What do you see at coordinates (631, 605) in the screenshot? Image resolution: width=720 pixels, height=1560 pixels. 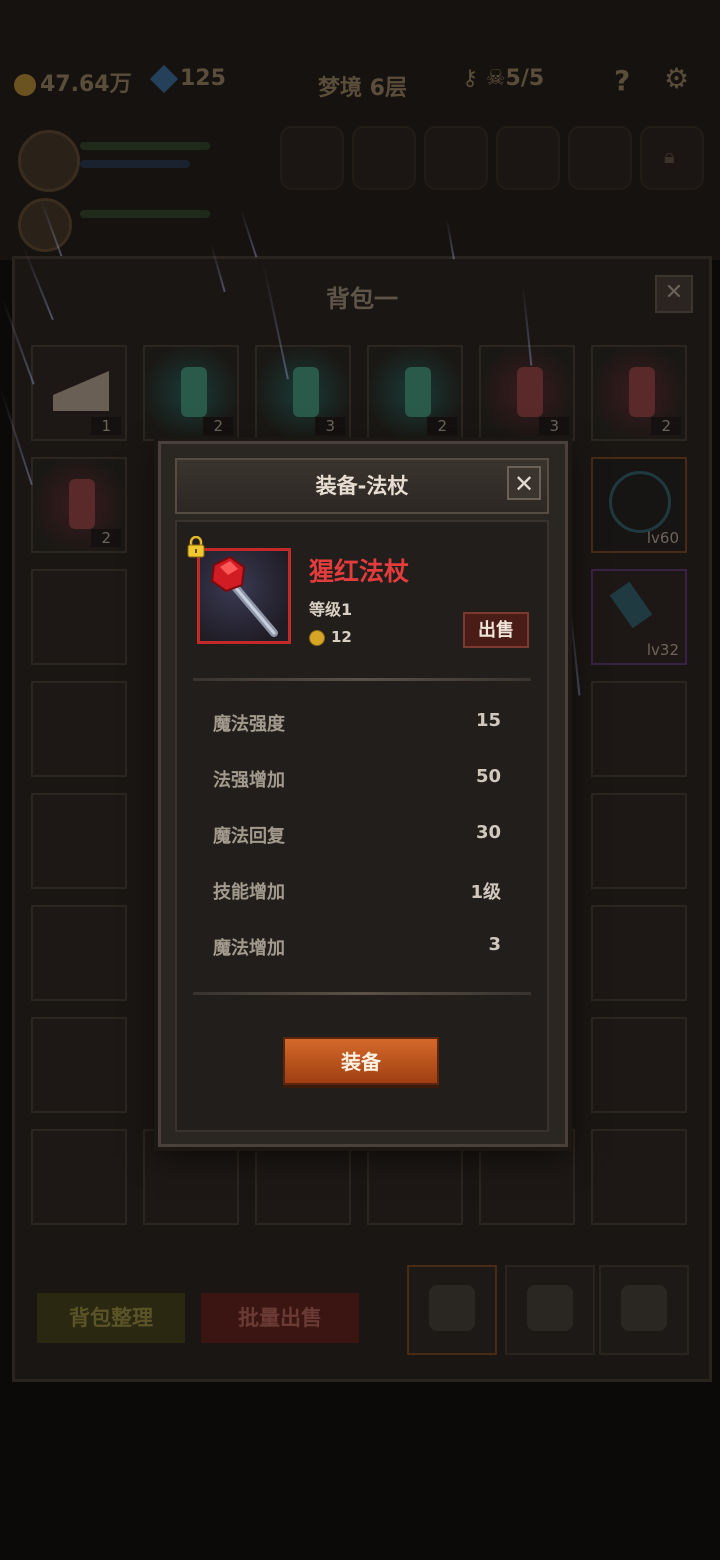 I see `staff-icon` at bounding box center [631, 605].